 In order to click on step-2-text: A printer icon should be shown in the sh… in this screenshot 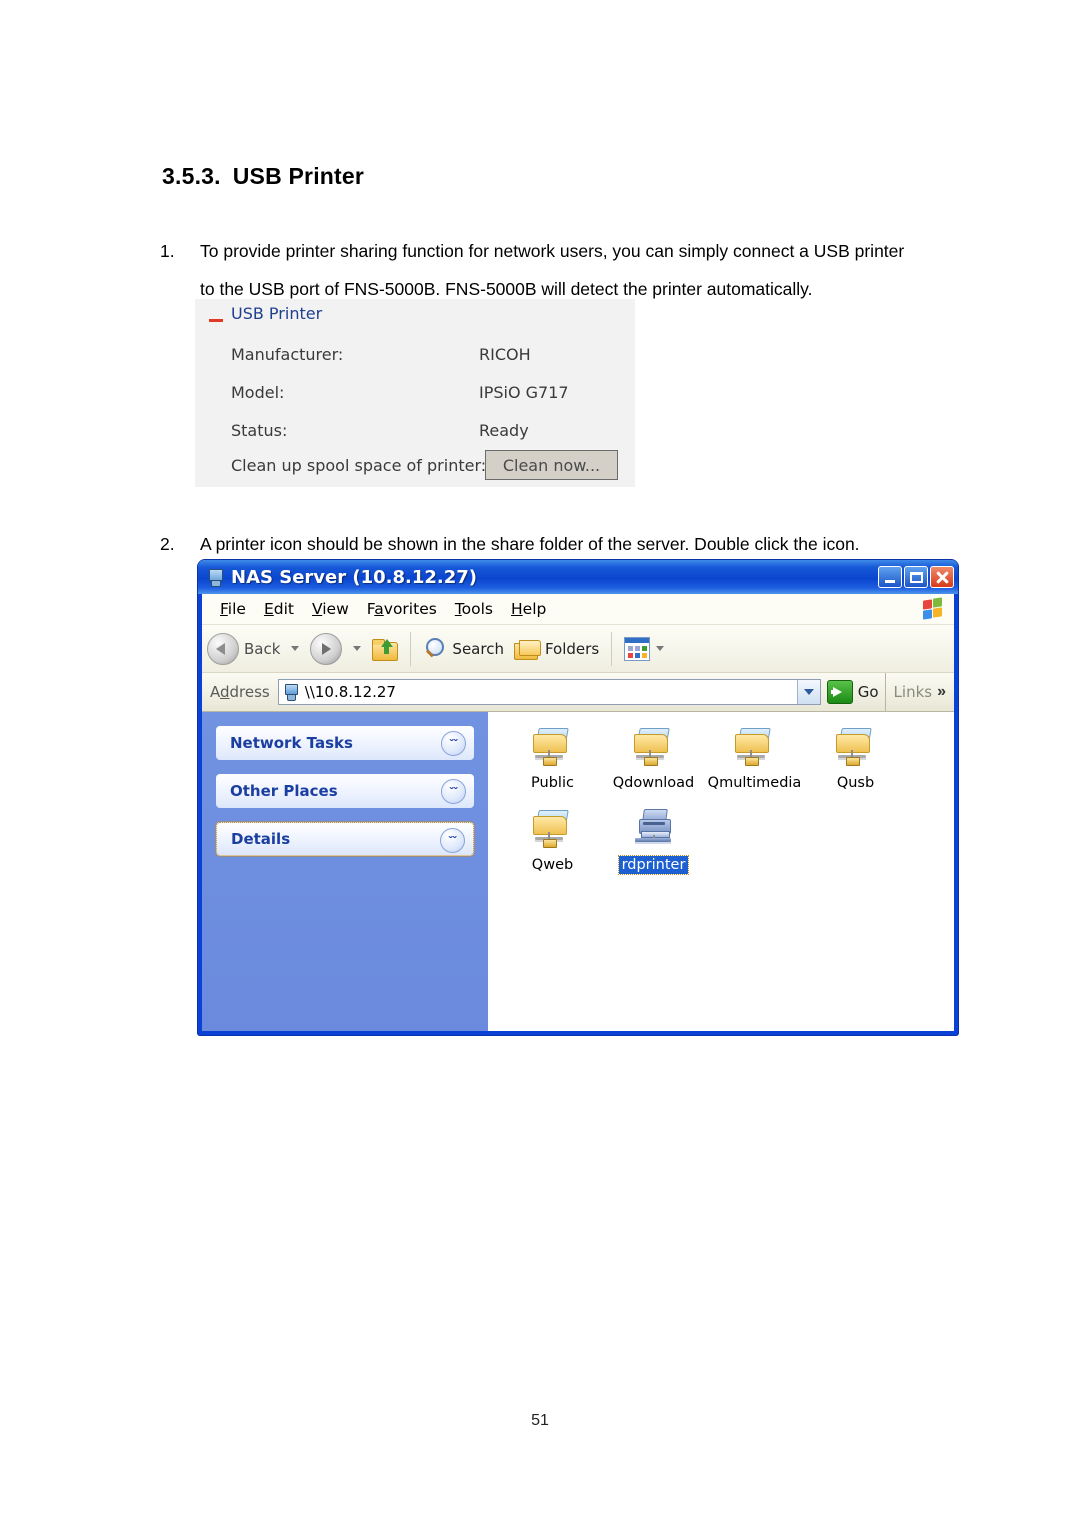, I will do `click(530, 544)`.